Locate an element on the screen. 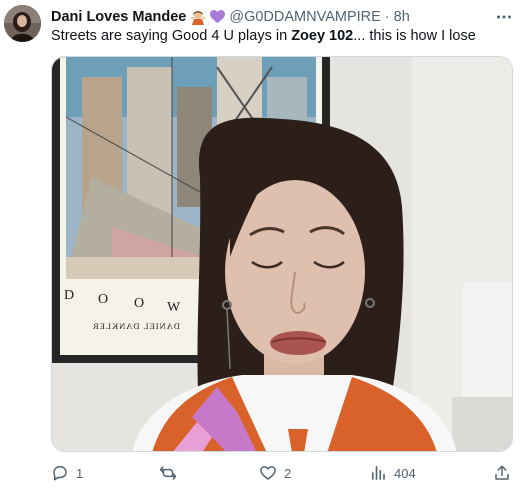  like-button: 2 is located at coordinates (275, 473).